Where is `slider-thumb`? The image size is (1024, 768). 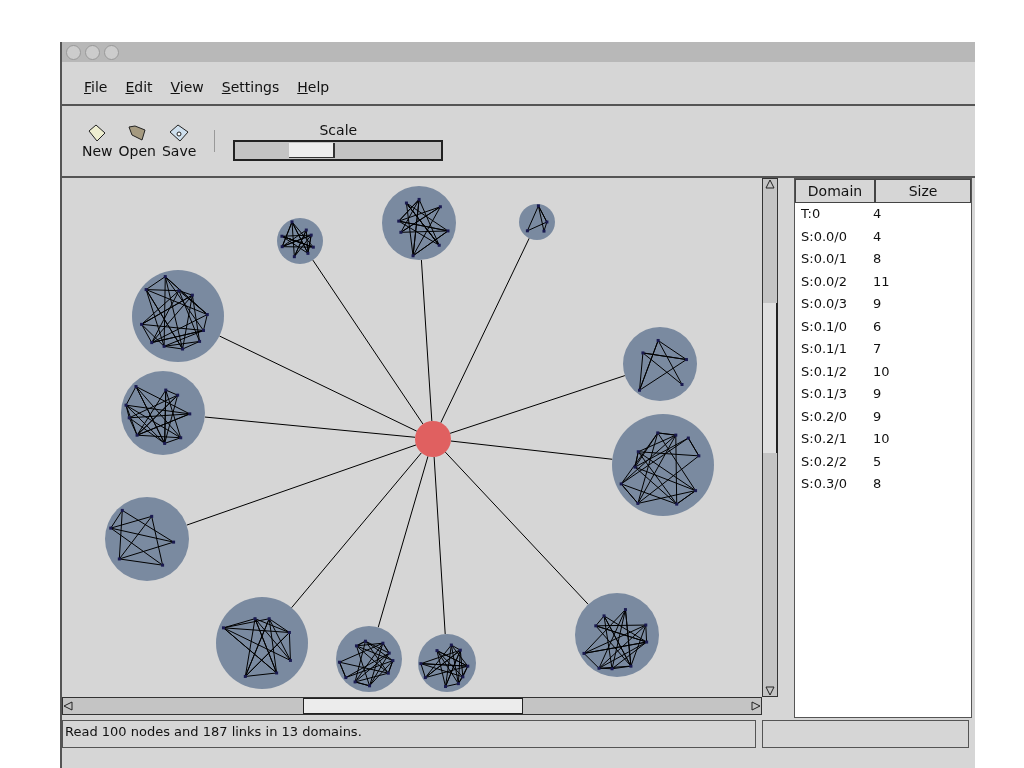 slider-thumb is located at coordinates (312, 150).